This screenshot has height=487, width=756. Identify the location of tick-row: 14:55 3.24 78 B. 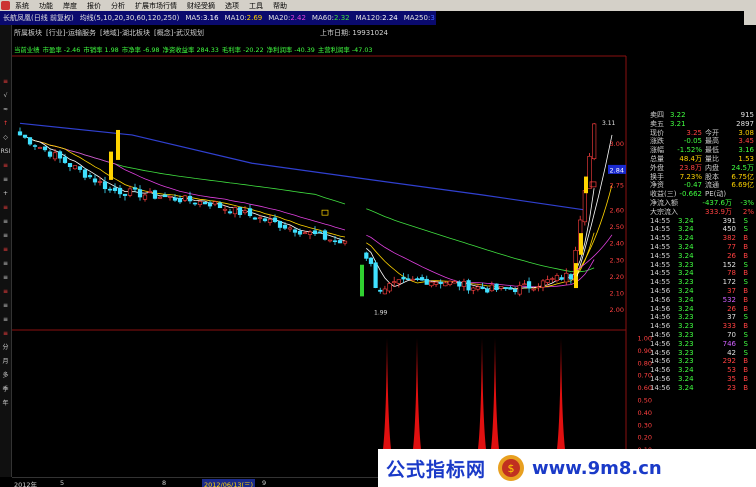
(703, 273).